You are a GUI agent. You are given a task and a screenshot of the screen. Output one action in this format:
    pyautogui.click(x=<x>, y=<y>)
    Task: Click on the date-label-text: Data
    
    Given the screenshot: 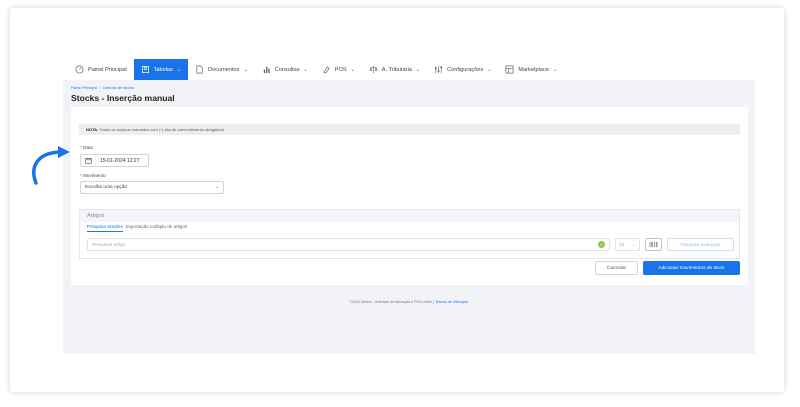 What is the action you would take?
    pyautogui.click(x=88, y=147)
    